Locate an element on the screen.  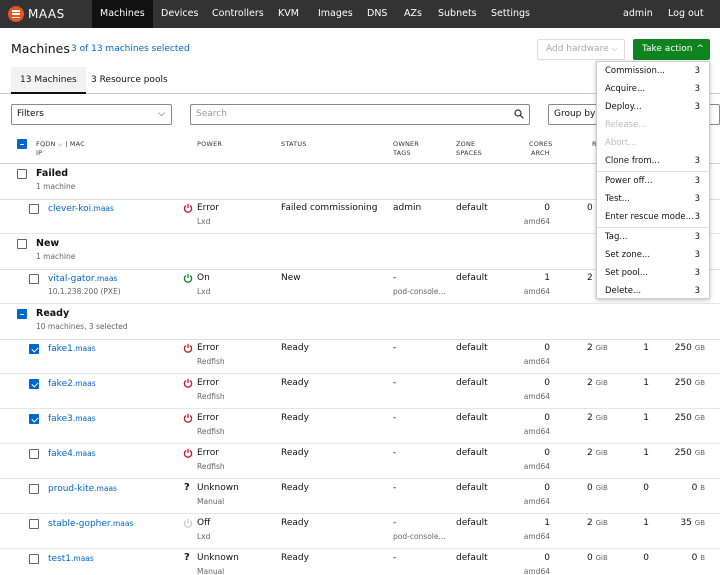
menu-item: Acquire... 3 is located at coordinates (653, 89).